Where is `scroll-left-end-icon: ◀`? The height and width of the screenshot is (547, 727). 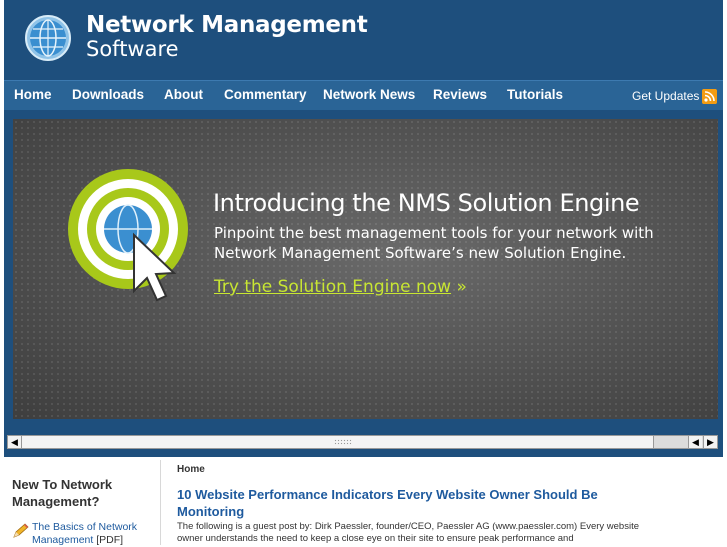 scroll-left-end-icon: ◀ is located at coordinates (695, 442).